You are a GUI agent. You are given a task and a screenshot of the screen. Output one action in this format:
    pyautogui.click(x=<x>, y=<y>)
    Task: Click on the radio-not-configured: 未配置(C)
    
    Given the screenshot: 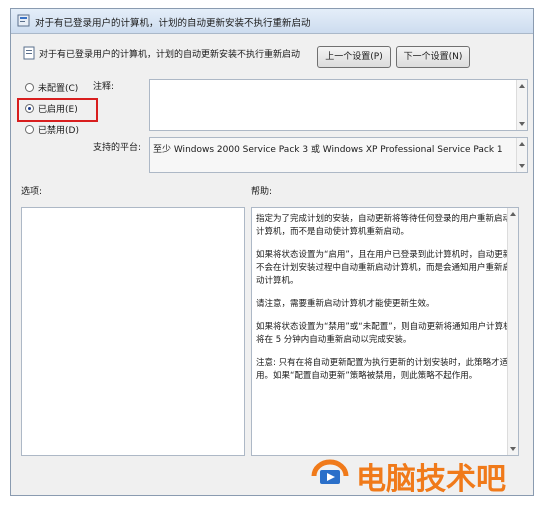 What is the action you would take?
    pyautogui.click(x=51, y=89)
    